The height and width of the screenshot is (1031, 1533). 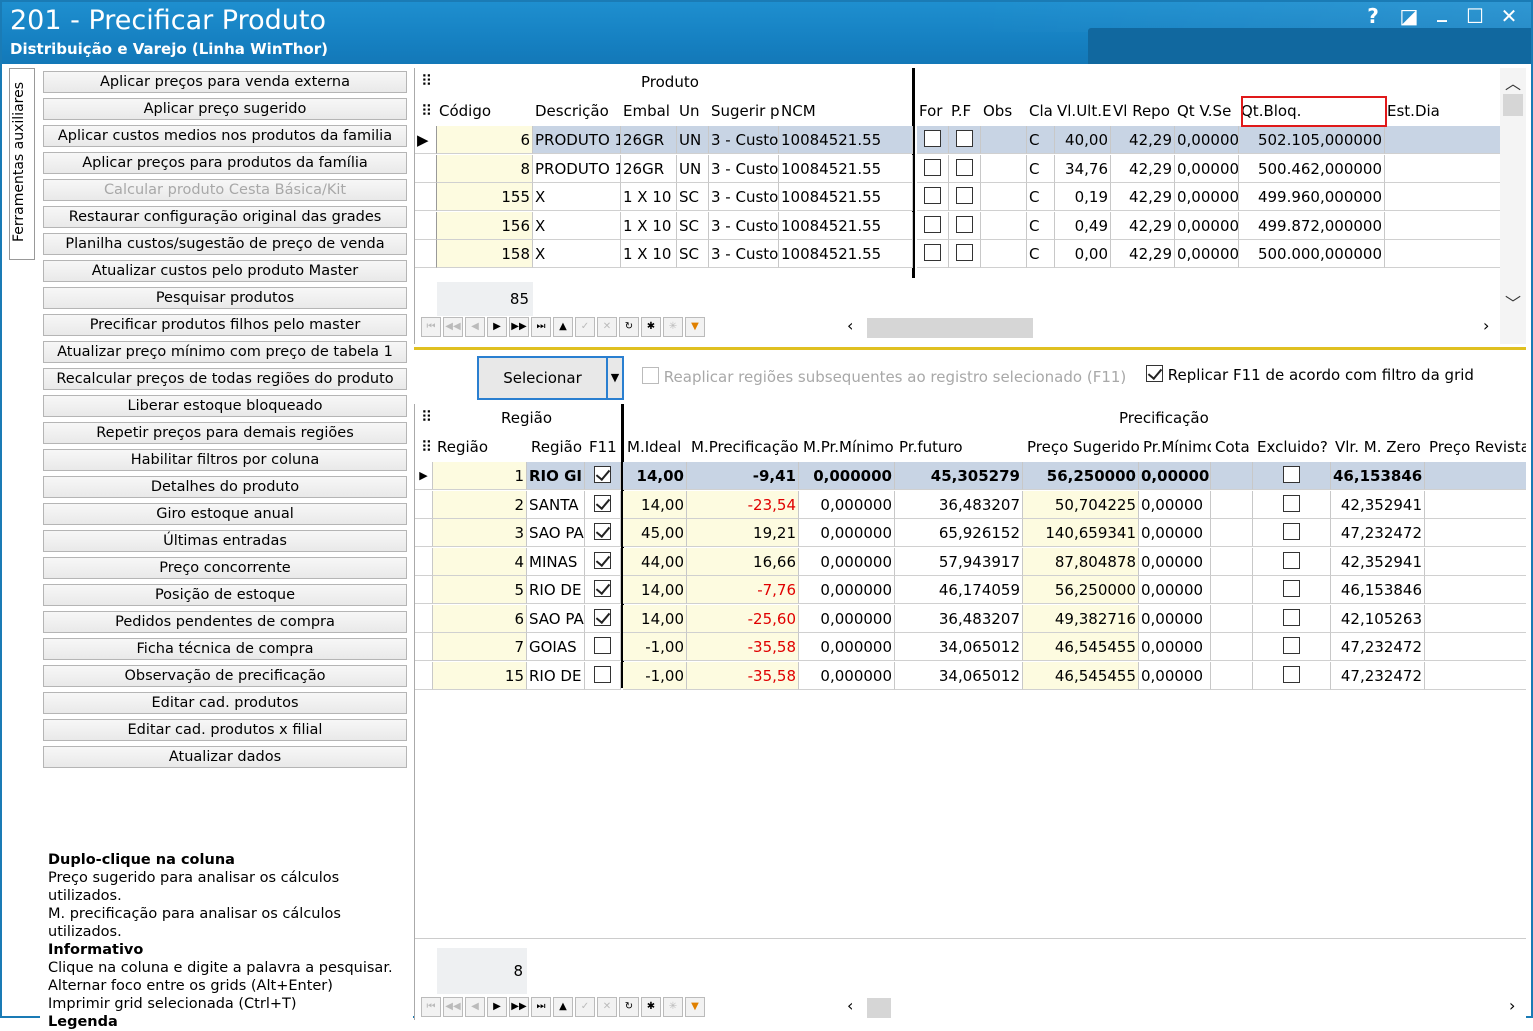 What do you see at coordinates (541, 1007) in the screenshot?
I see `last-record-icon: ⏭` at bounding box center [541, 1007].